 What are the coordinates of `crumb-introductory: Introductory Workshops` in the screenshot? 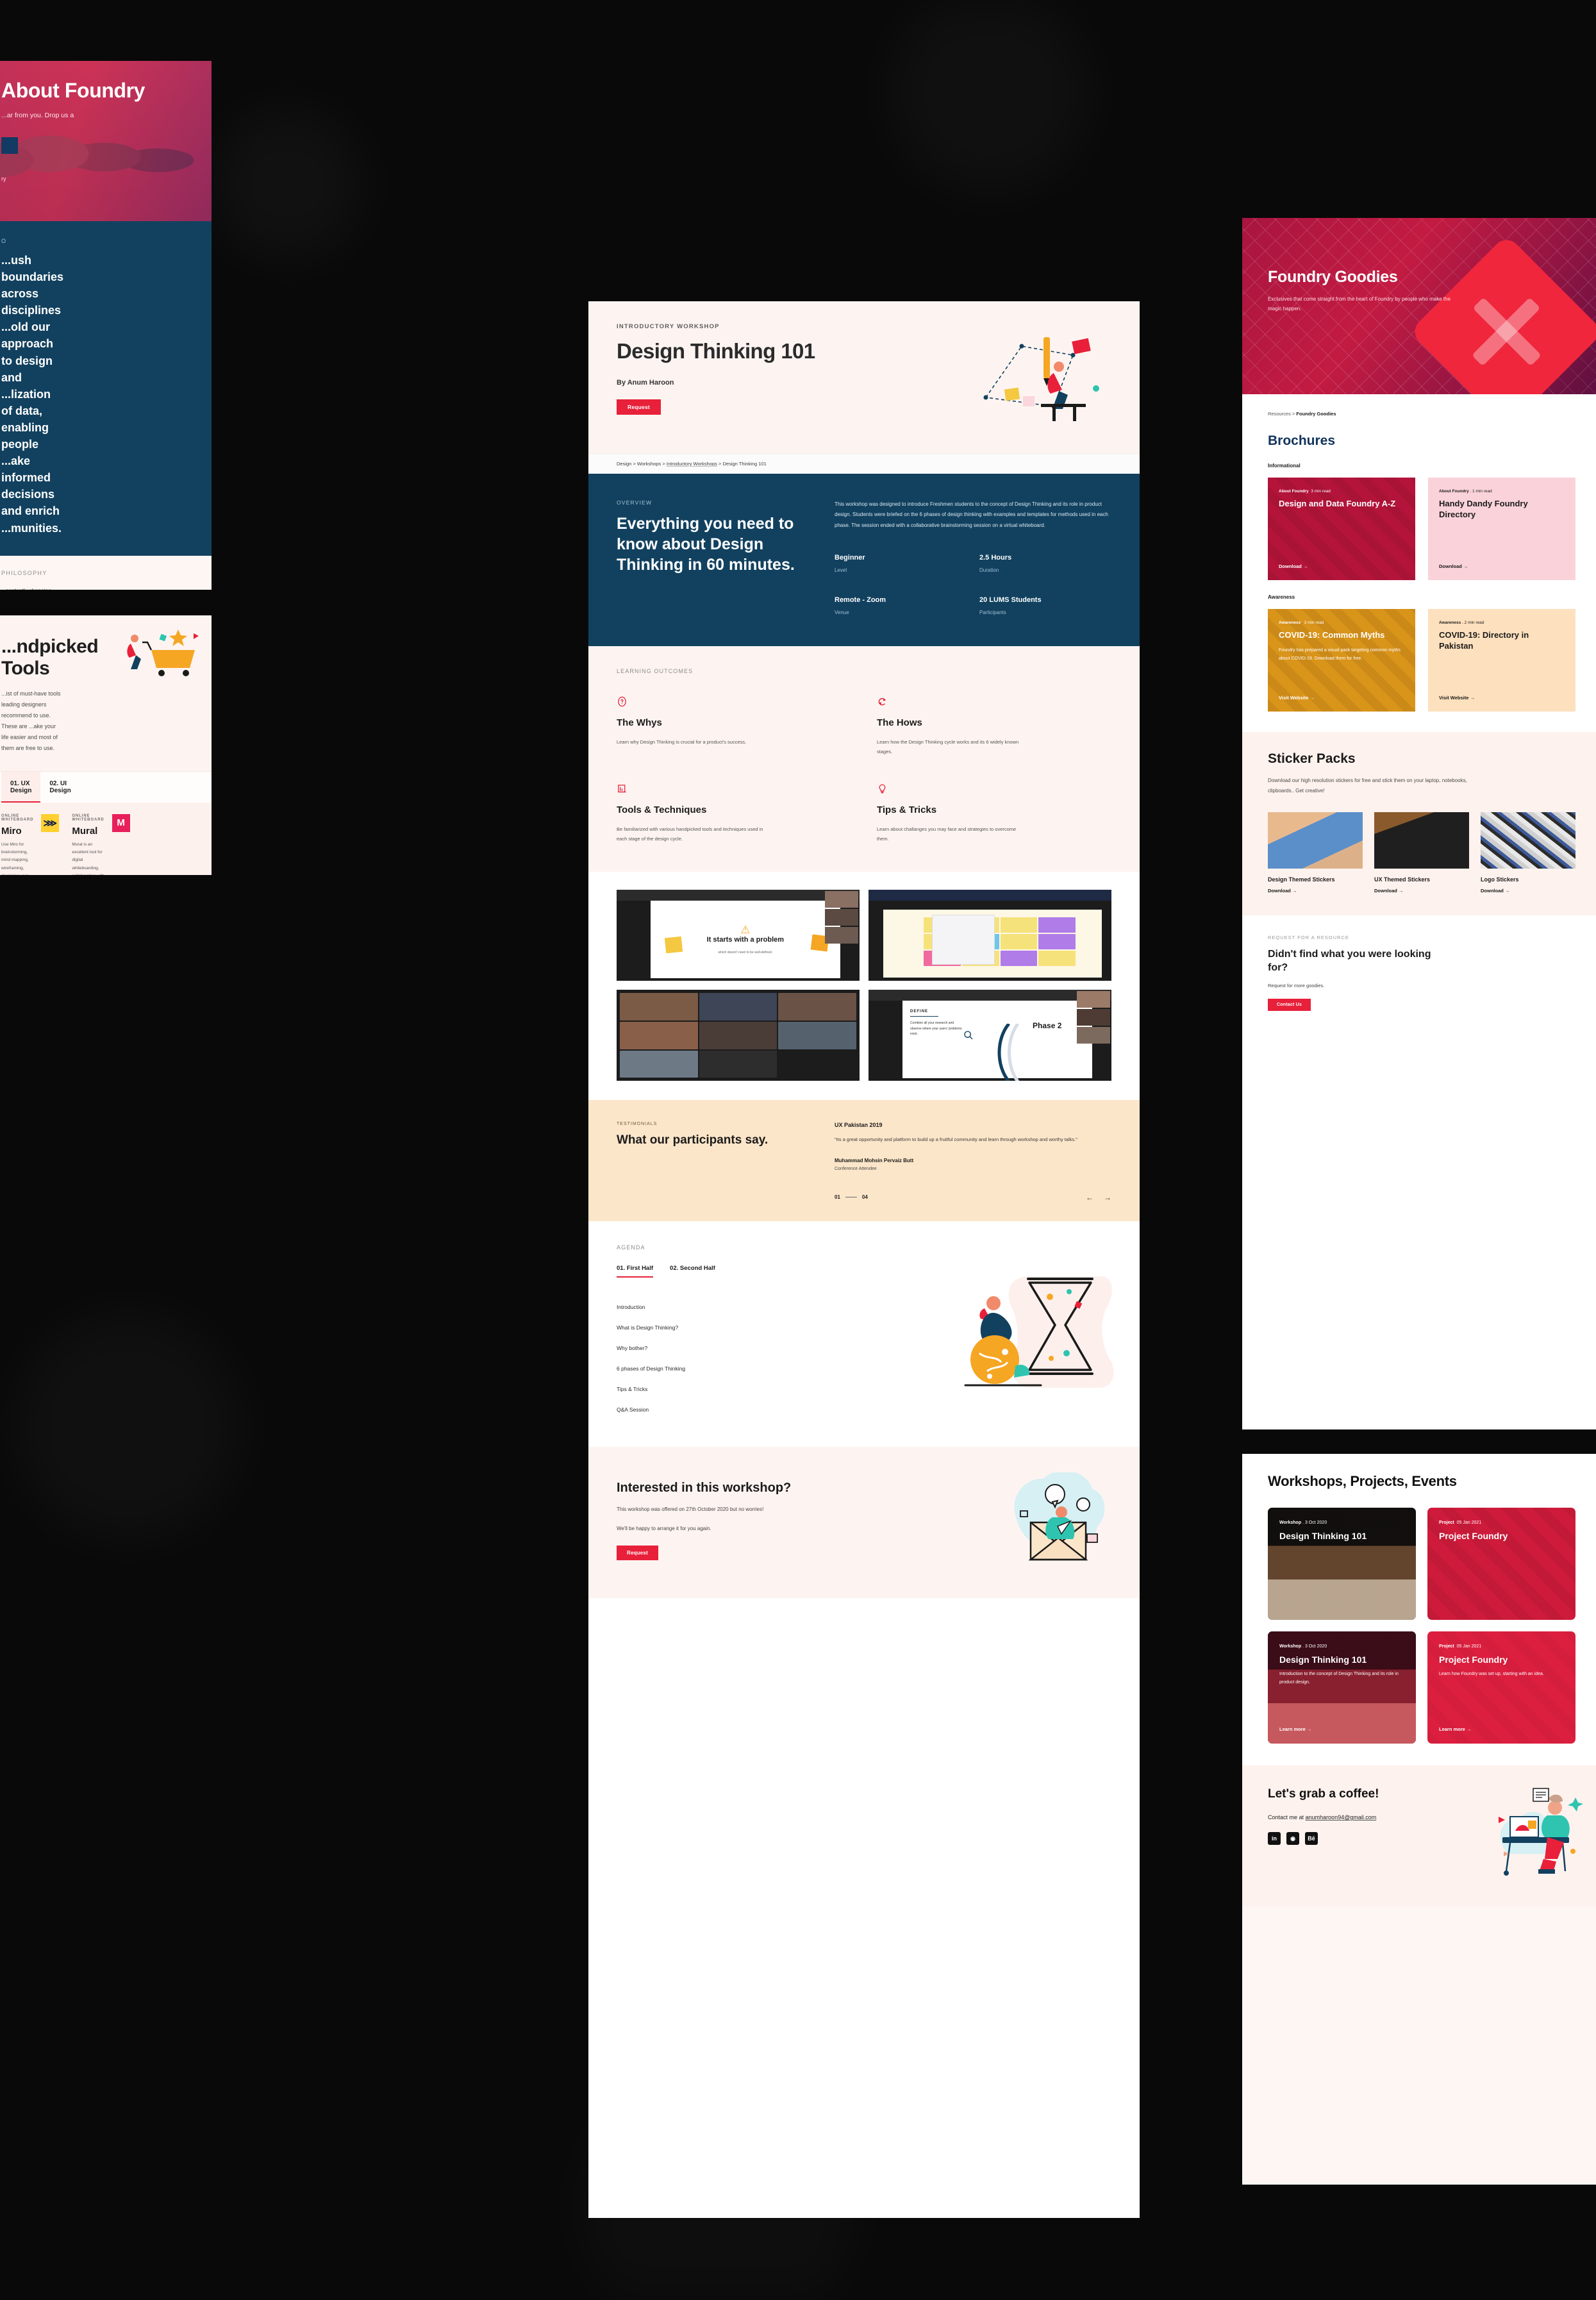 It's located at (692, 464).